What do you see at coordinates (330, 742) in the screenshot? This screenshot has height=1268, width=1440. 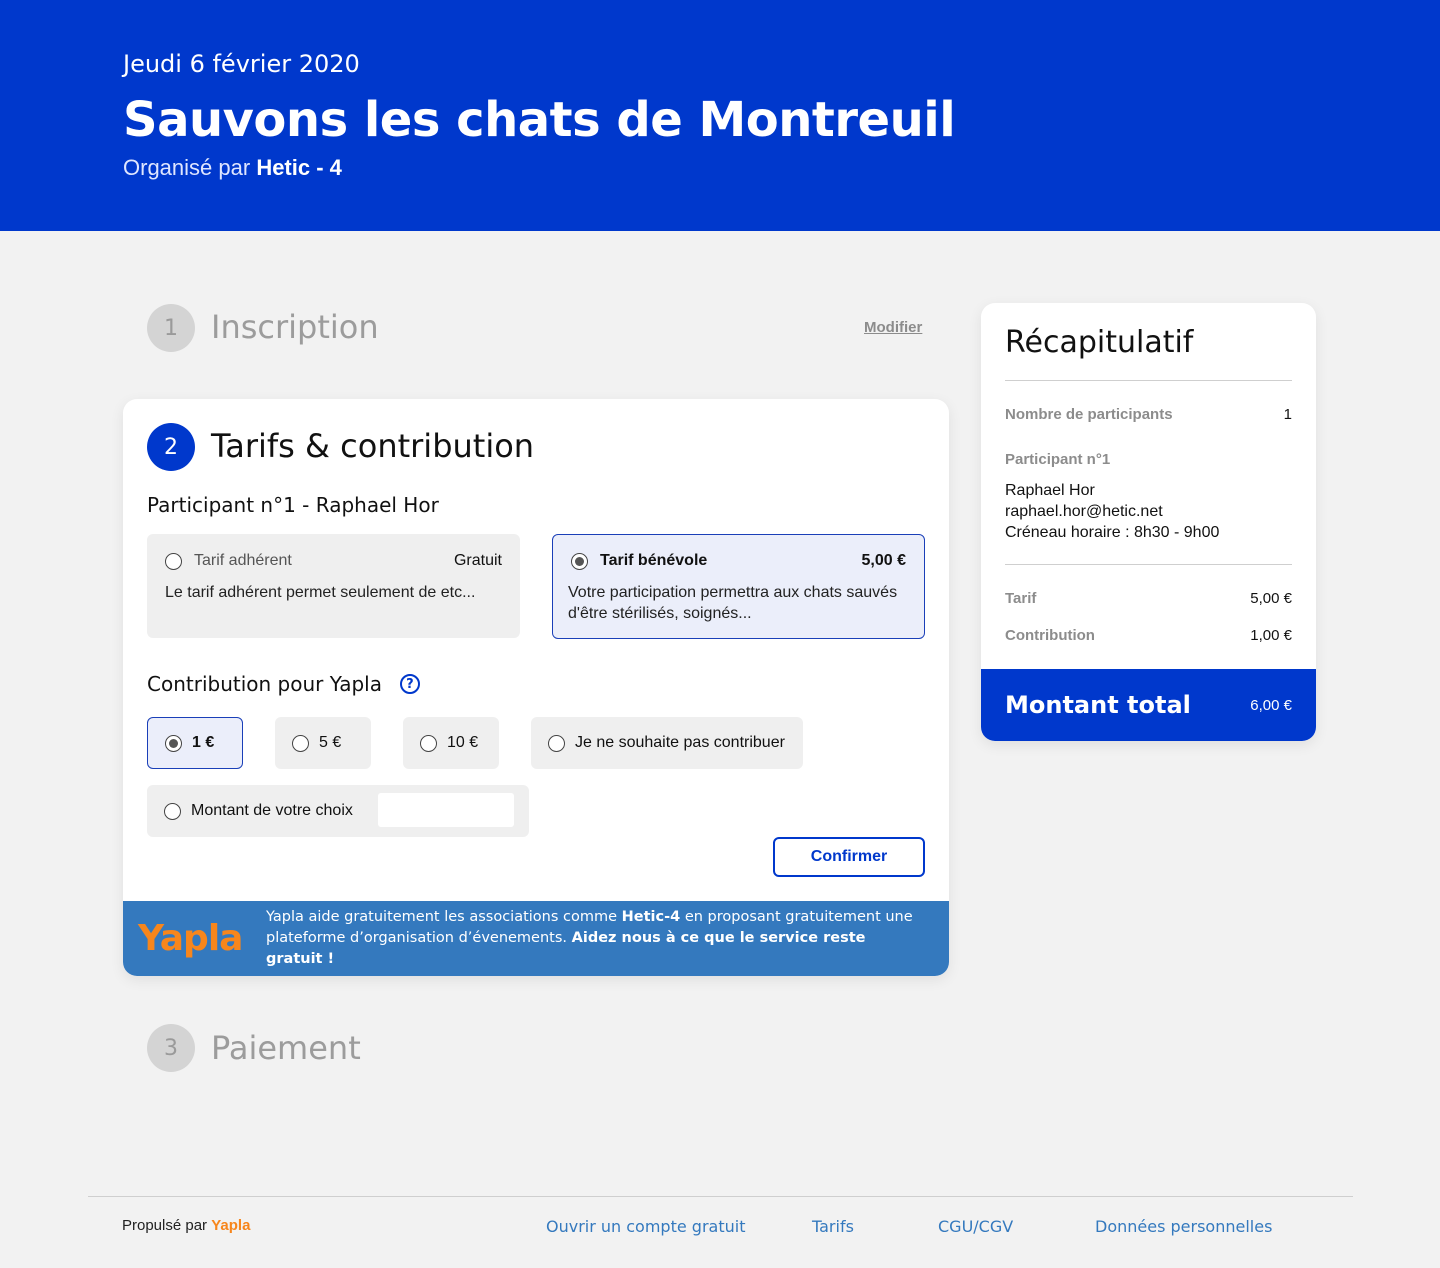 I see `contribution-option-label: 5 €` at bounding box center [330, 742].